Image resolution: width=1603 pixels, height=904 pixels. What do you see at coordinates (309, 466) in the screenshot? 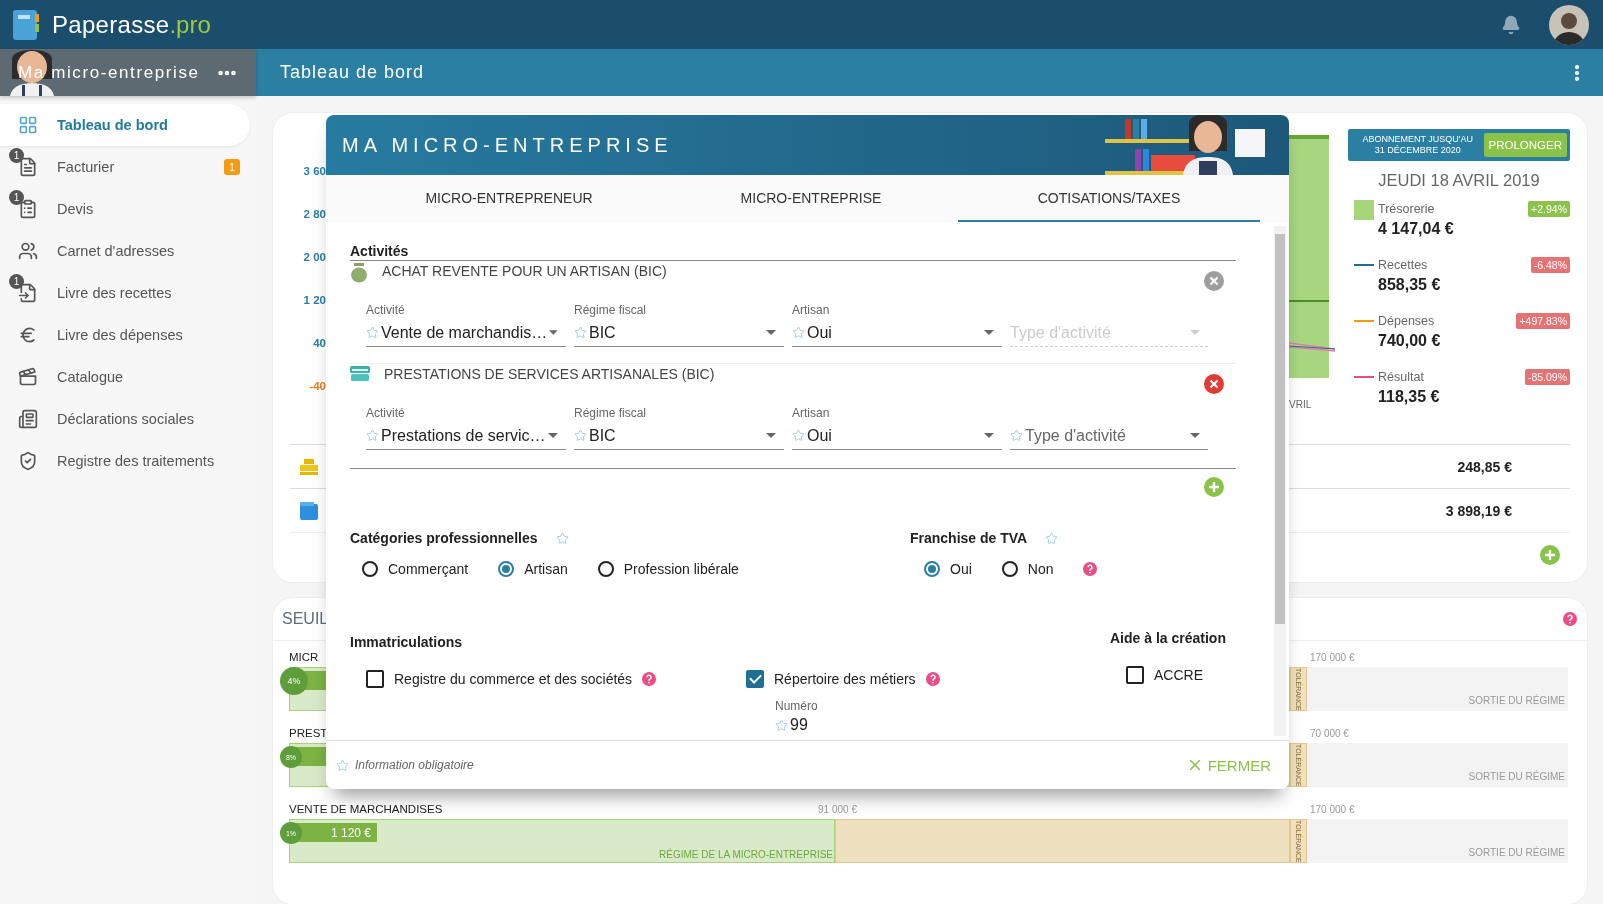
I see `cash-register-icon` at bounding box center [309, 466].